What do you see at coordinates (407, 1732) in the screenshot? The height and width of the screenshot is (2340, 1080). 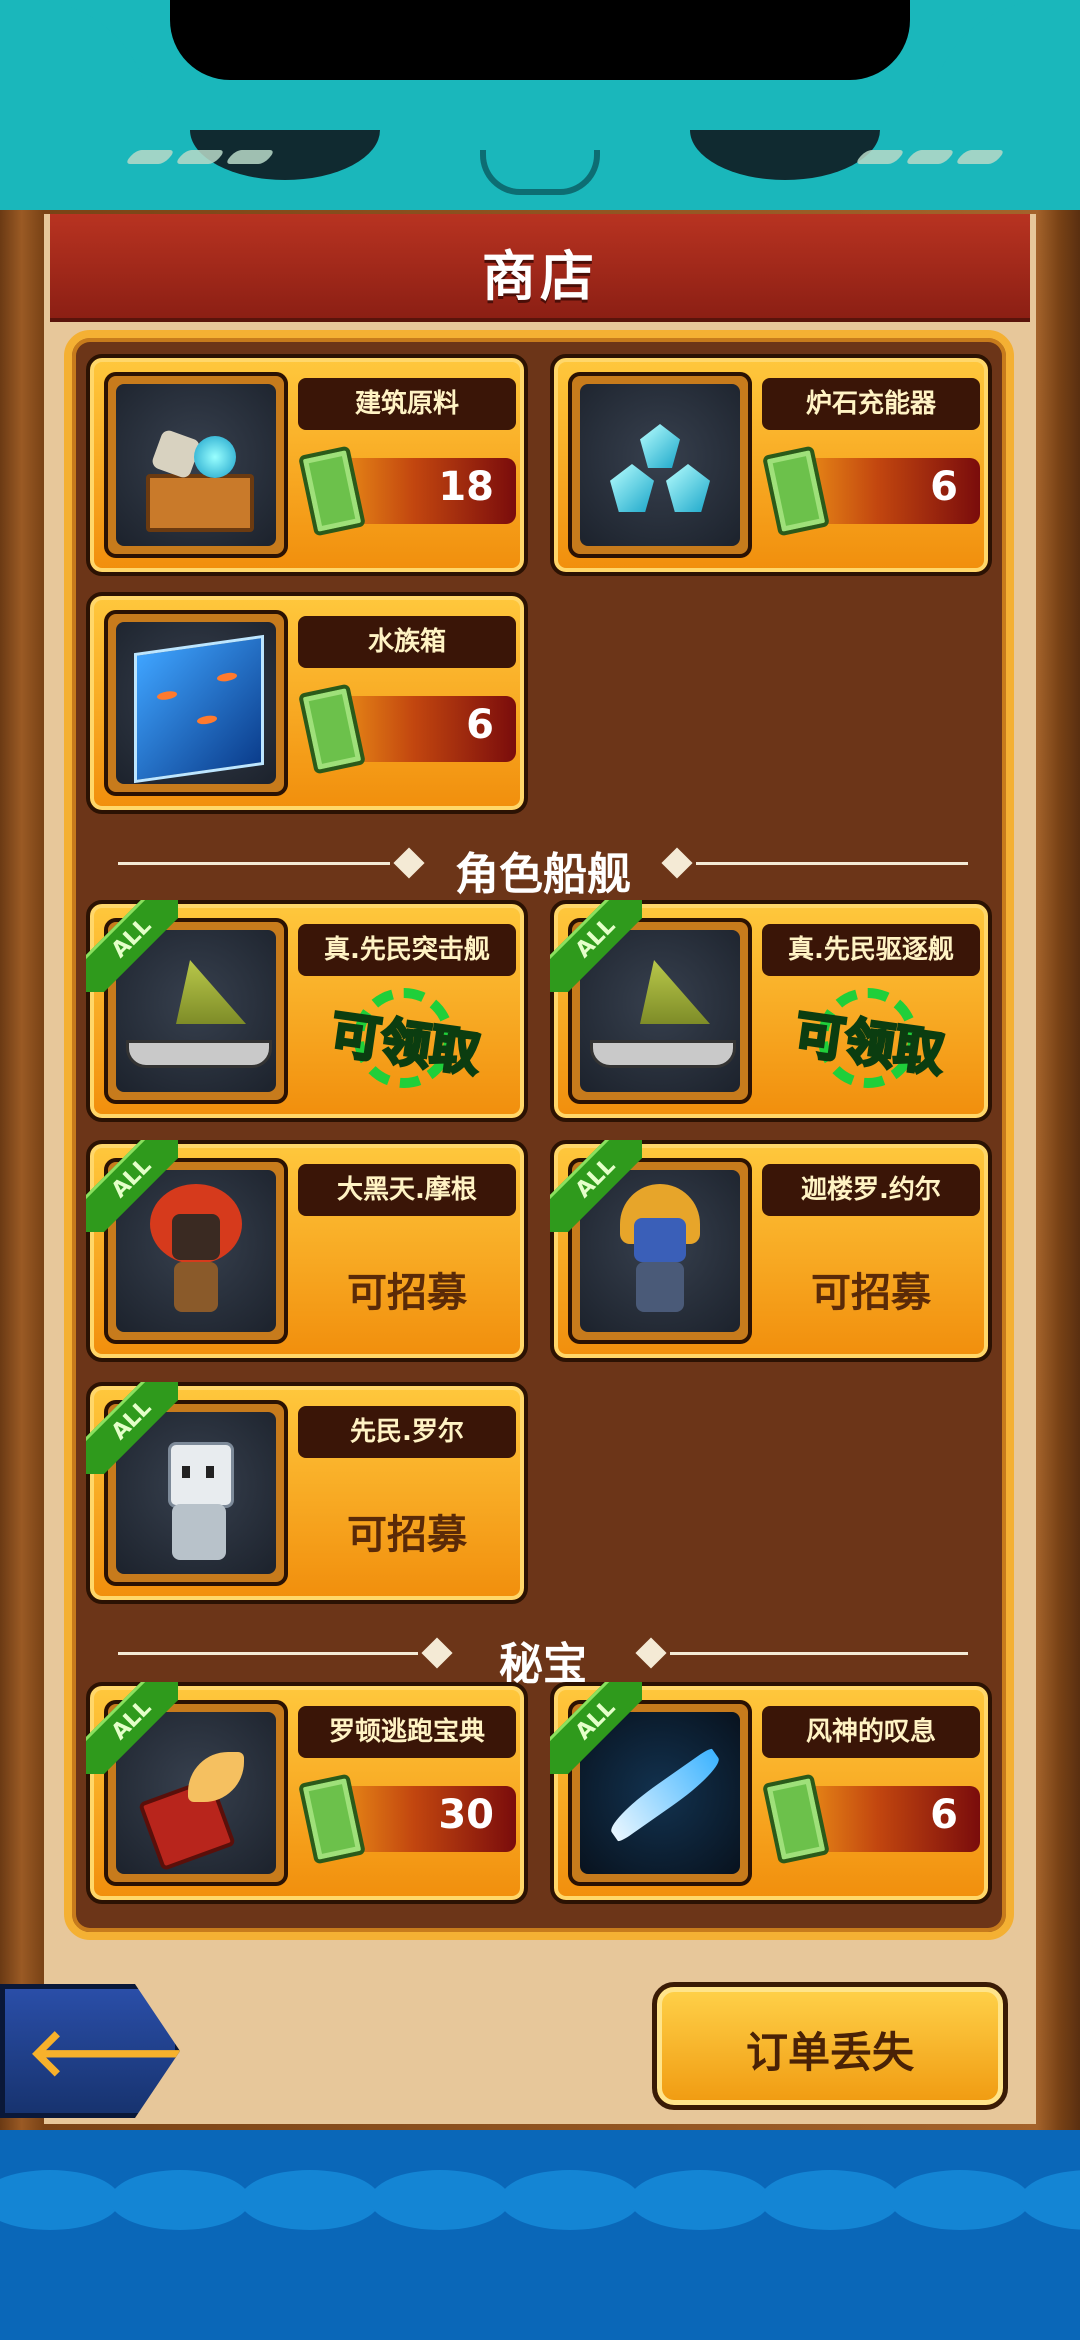 I see `item-name: 罗顿逃跑宝典` at bounding box center [407, 1732].